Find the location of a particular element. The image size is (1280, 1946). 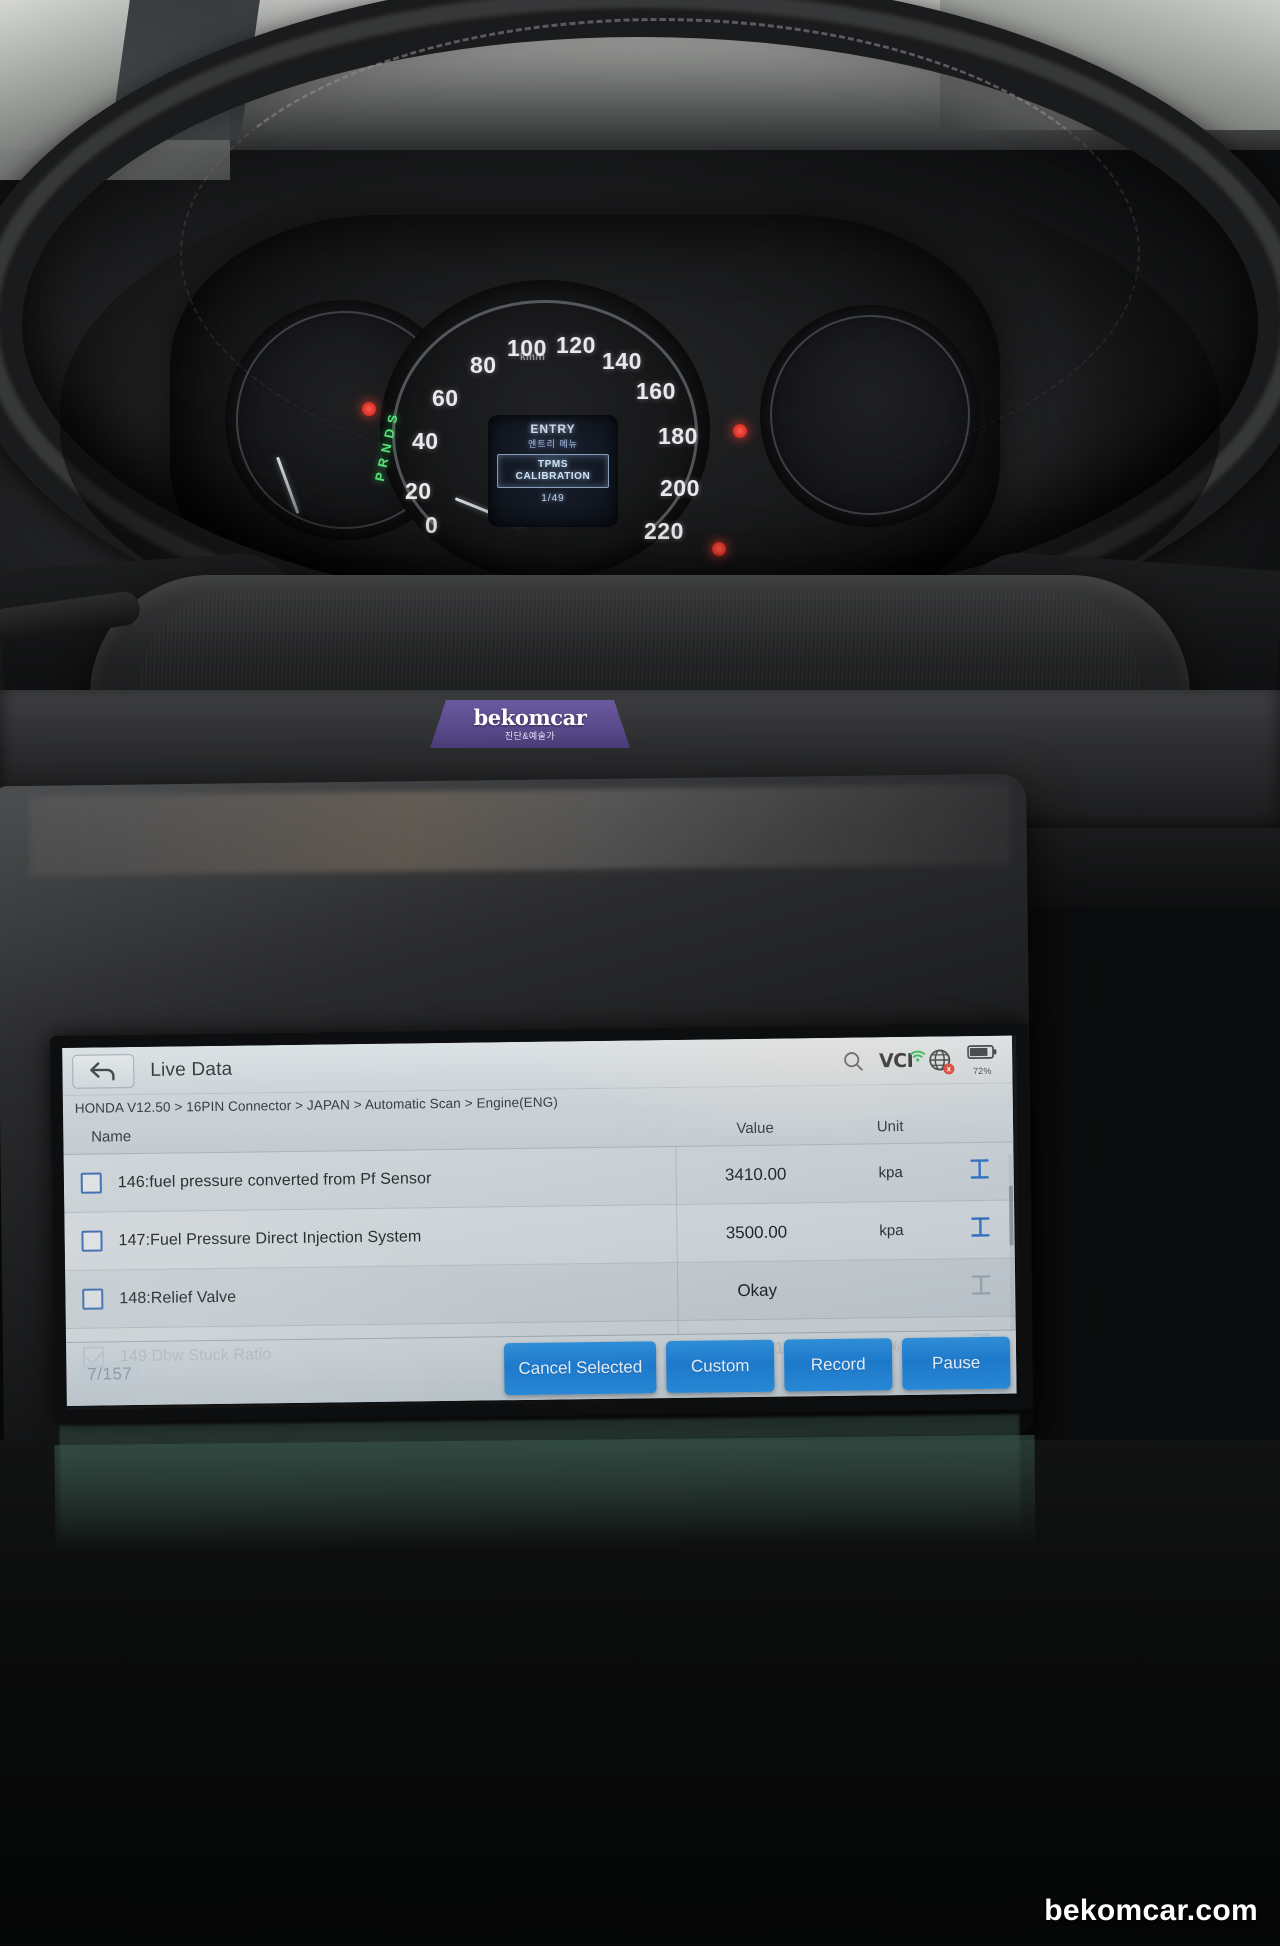

battery-indicator: 72% is located at coordinates (982, 1059).